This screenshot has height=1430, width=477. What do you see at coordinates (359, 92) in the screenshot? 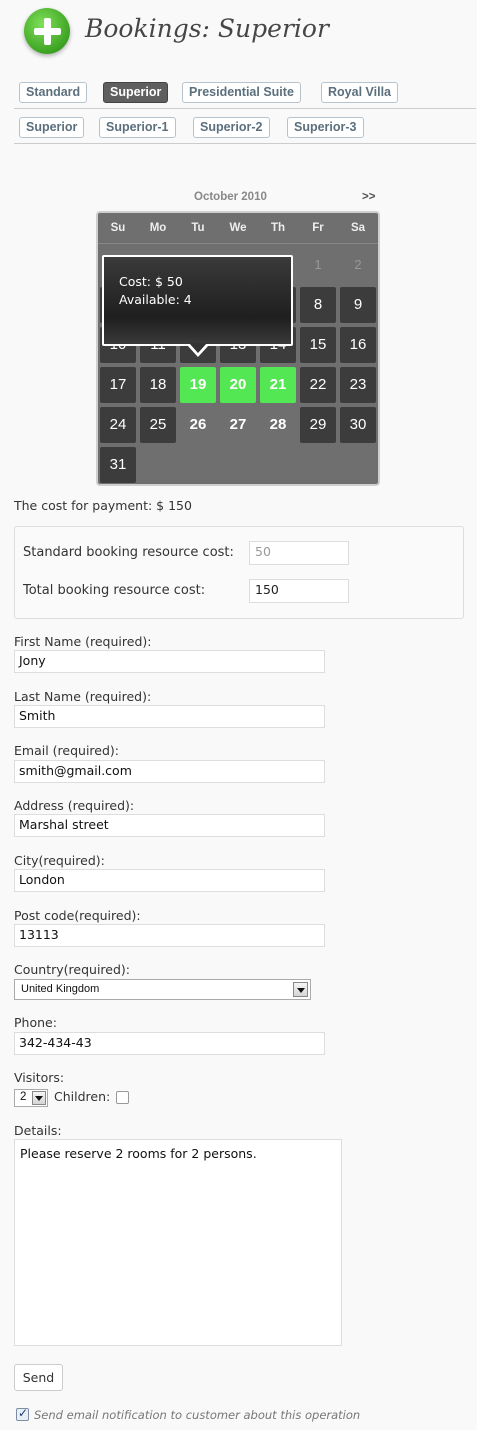
I see `tab-royal-villa: Royal Villa` at bounding box center [359, 92].